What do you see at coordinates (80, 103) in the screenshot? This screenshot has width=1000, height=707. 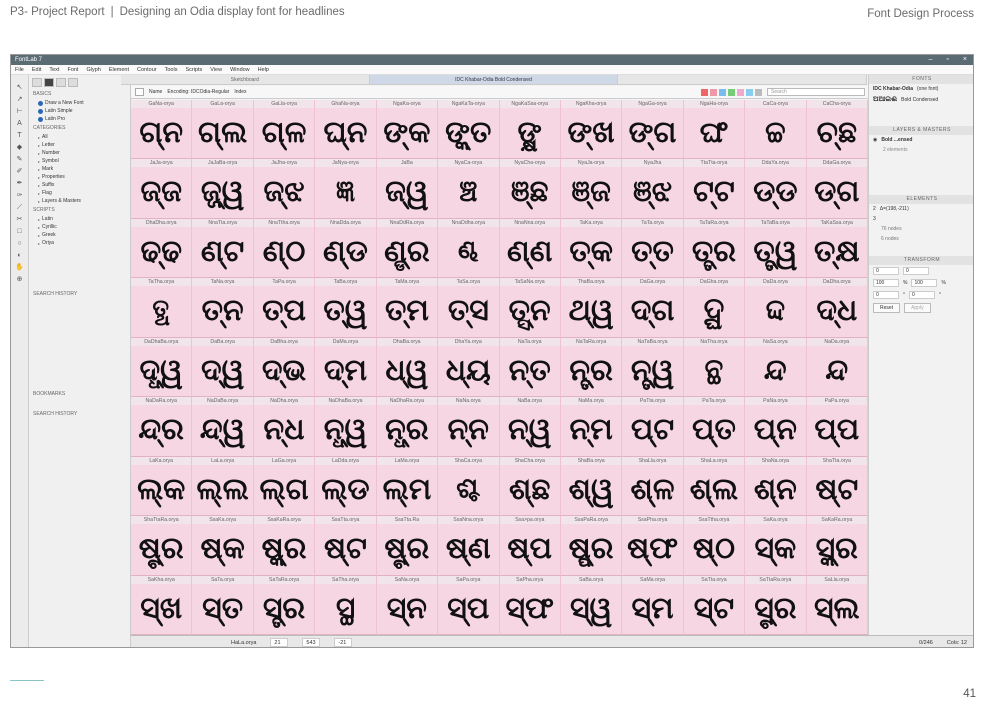 I see `basics-item: Draw a New Font` at bounding box center [80, 103].